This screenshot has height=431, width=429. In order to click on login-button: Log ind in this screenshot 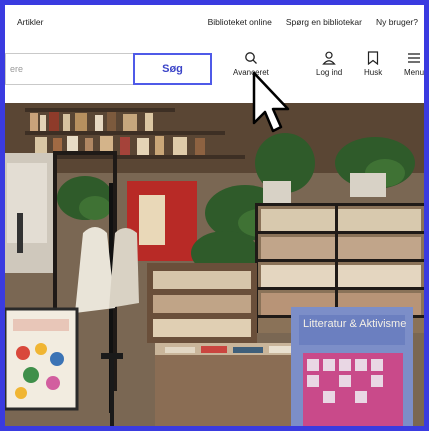, I will do `click(329, 64)`.